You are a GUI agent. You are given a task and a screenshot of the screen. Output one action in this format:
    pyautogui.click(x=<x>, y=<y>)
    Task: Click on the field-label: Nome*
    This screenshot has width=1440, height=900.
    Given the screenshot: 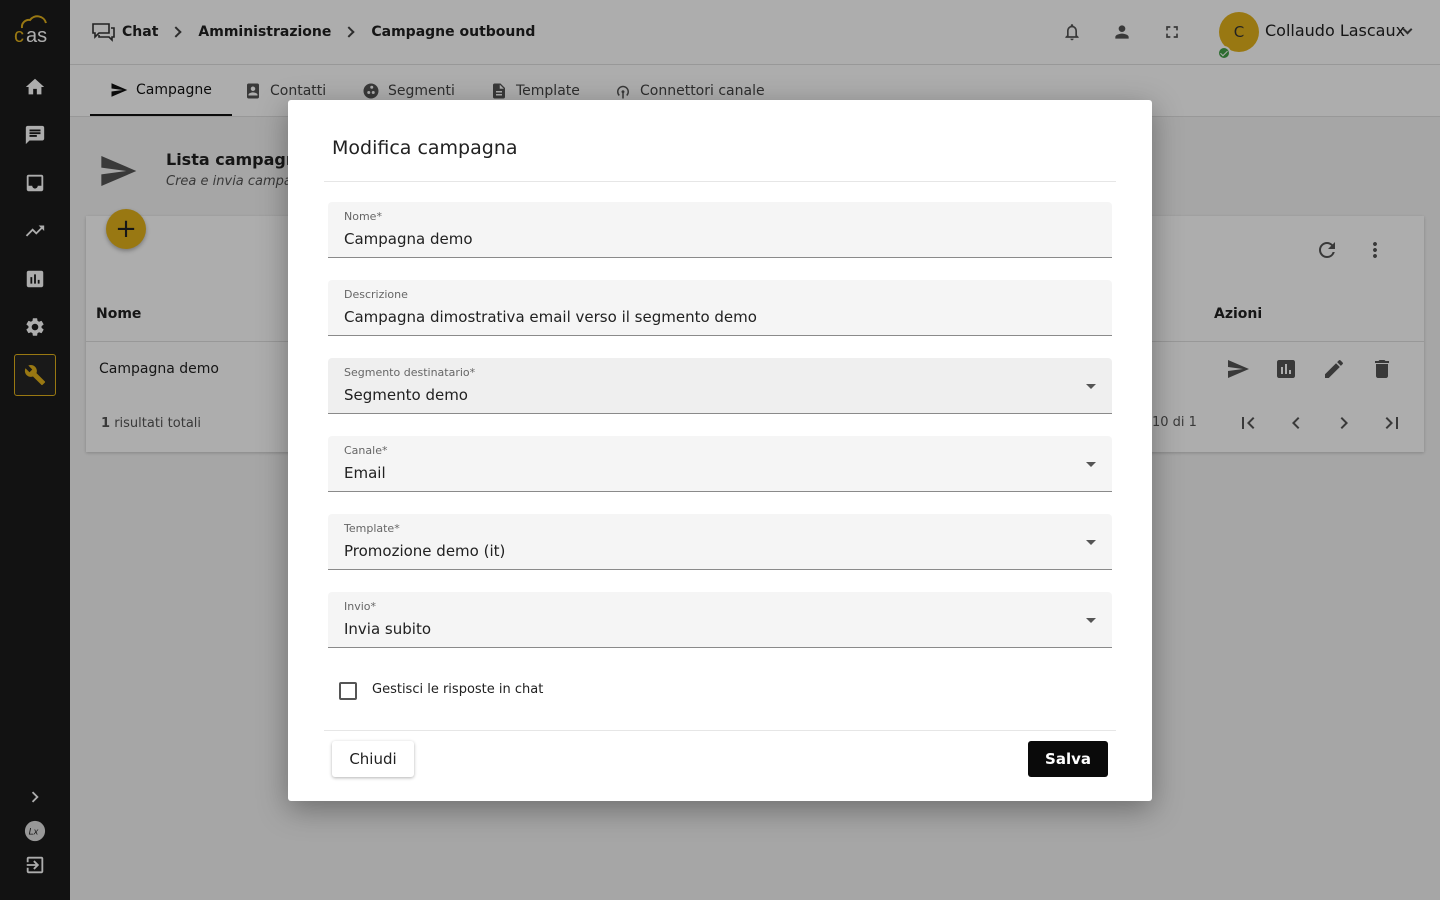 What is the action you would take?
    pyautogui.click(x=363, y=216)
    